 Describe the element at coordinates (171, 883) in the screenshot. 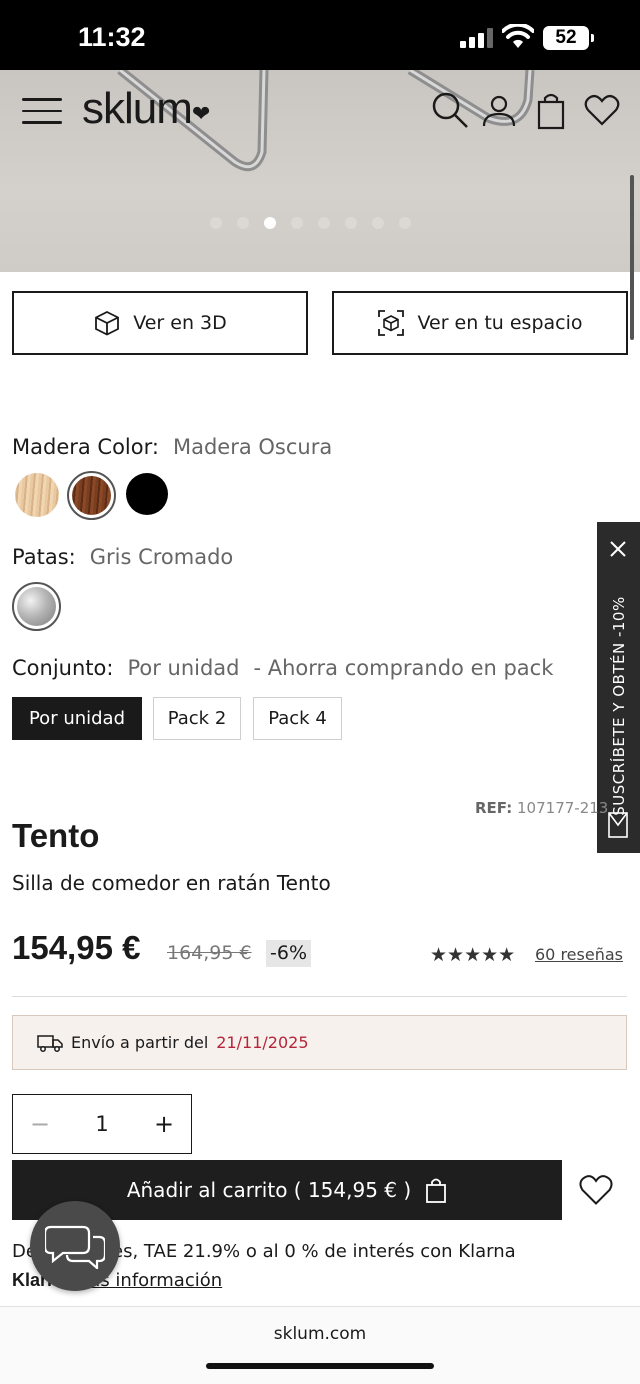

I see `product-subtitle: Silla de comedor en ratán Tento` at that location.